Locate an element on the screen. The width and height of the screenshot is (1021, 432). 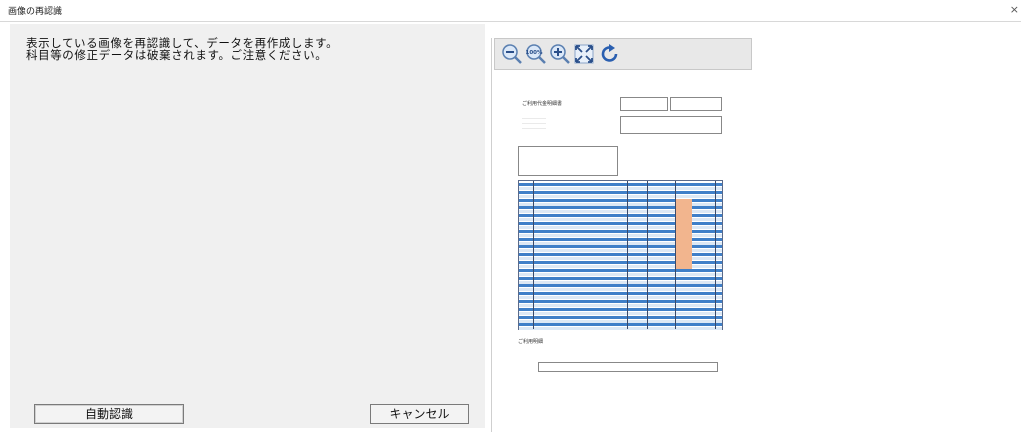
zoom-out-icon is located at coordinates (512, 54).